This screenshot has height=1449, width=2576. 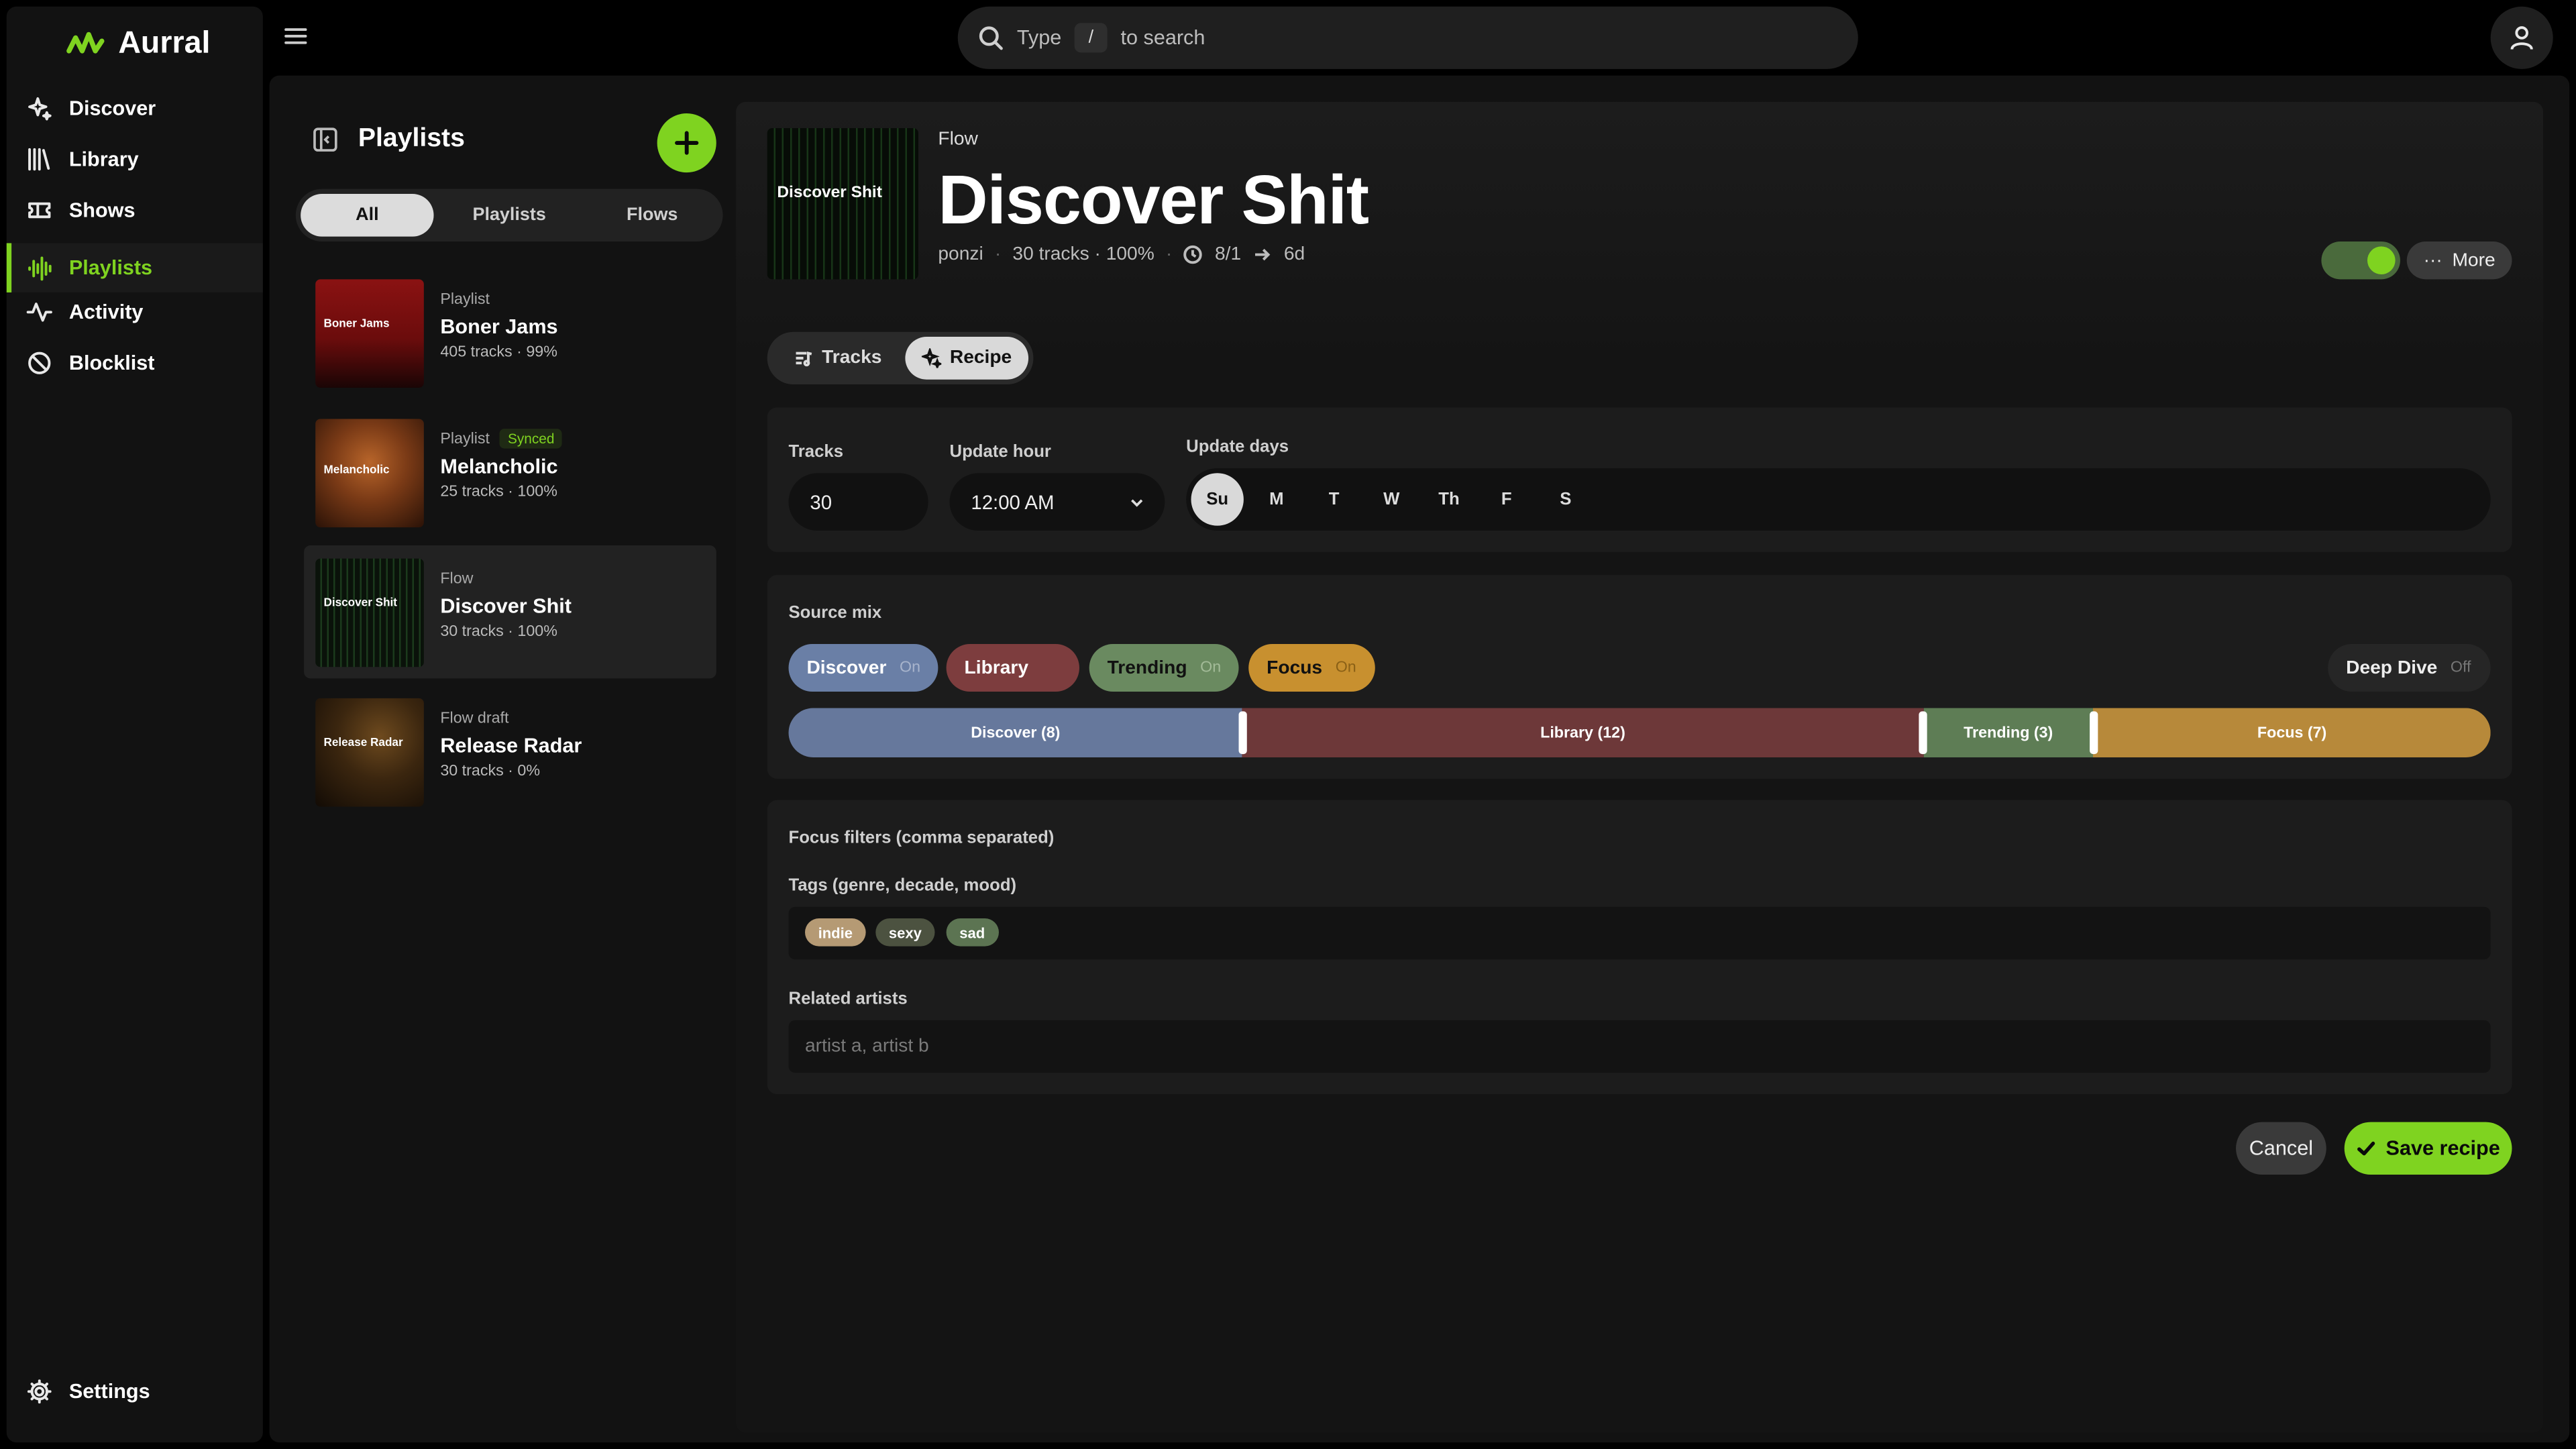 What do you see at coordinates (2360, 260) in the screenshot?
I see `flow-enabled-toggle` at bounding box center [2360, 260].